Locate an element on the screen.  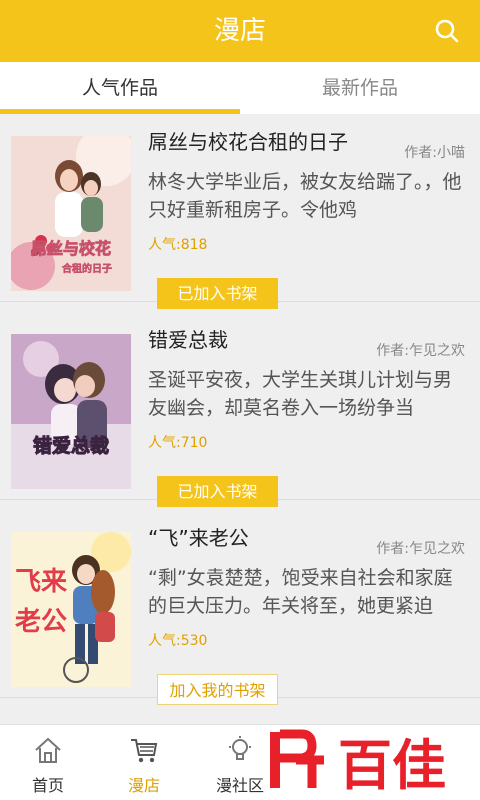
comic-description: 圣诞平安夜，大学生关琪儿计划与男友幽会，却莫名卷入一场纷争当 is located at coordinates (300, 394).